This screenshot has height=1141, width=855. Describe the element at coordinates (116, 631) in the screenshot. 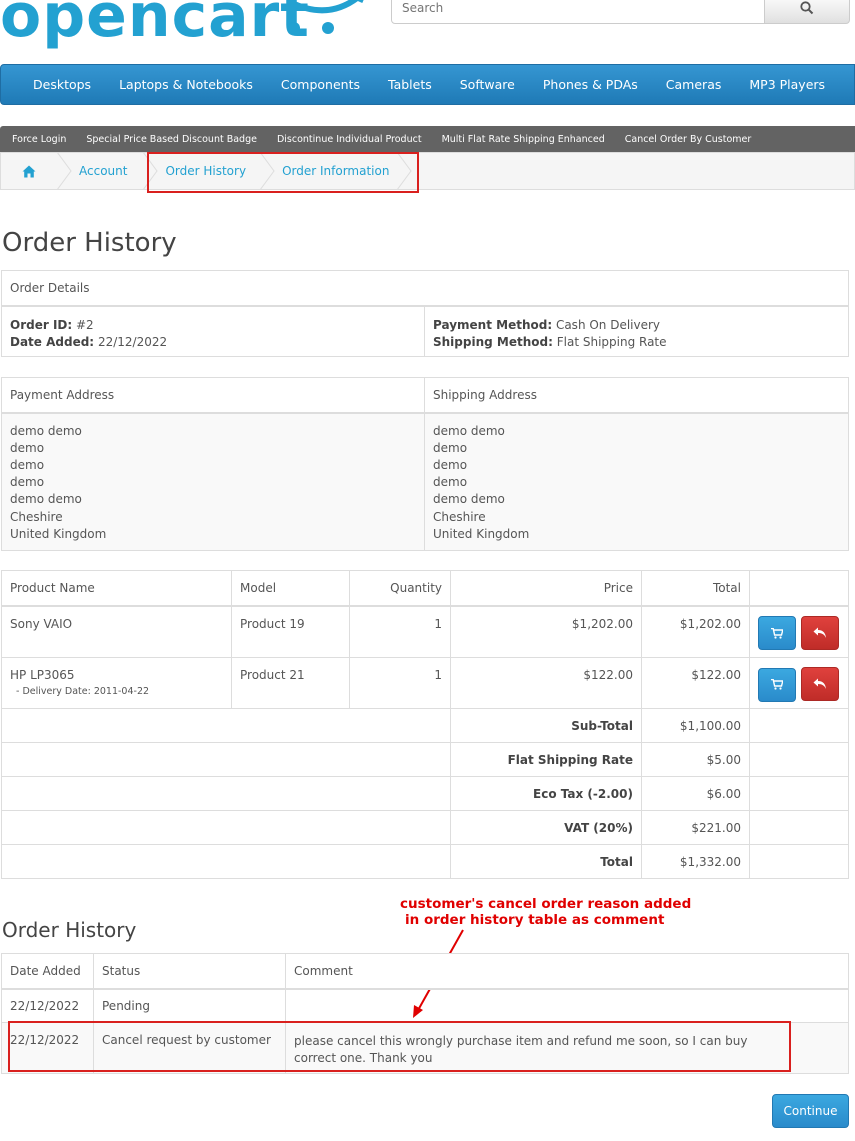

I see `product-name: Sony VAIO` at that location.